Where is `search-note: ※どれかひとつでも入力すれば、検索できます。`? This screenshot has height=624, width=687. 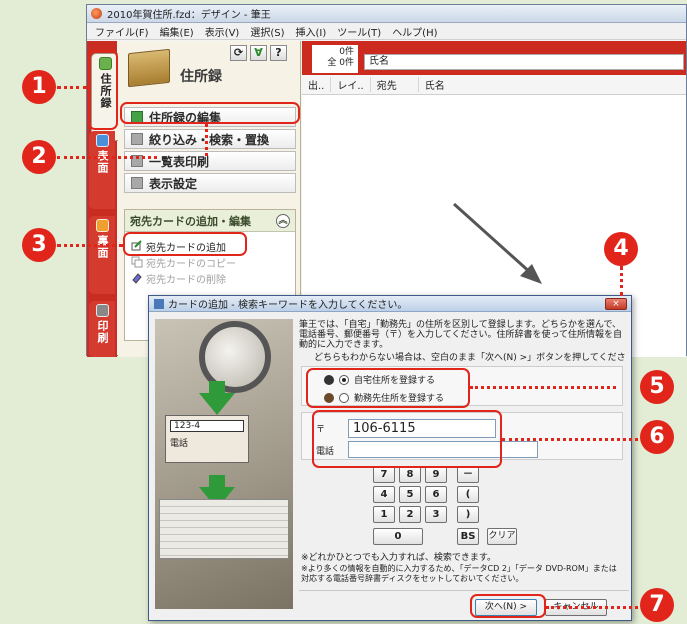 search-note: ※どれかひとつでも入力すれば、検索できます。 is located at coordinates (399, 558).